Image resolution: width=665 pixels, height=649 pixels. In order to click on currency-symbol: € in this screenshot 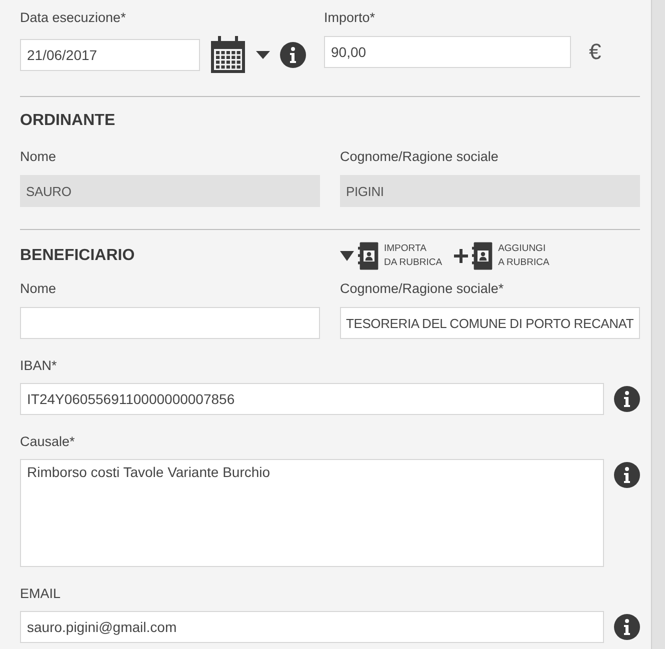, I will do `click(595, 52)`.